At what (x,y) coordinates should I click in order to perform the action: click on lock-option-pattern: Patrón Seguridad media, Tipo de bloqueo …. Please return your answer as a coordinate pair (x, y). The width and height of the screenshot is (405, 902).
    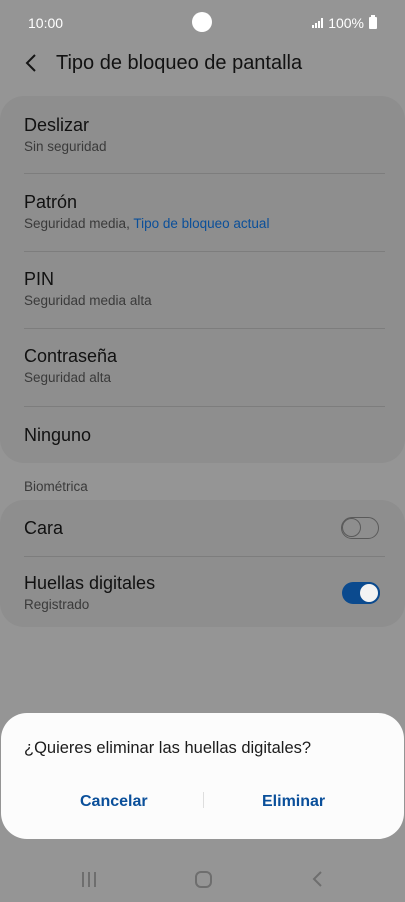
    Looking at the image, I should click on (204, 211).